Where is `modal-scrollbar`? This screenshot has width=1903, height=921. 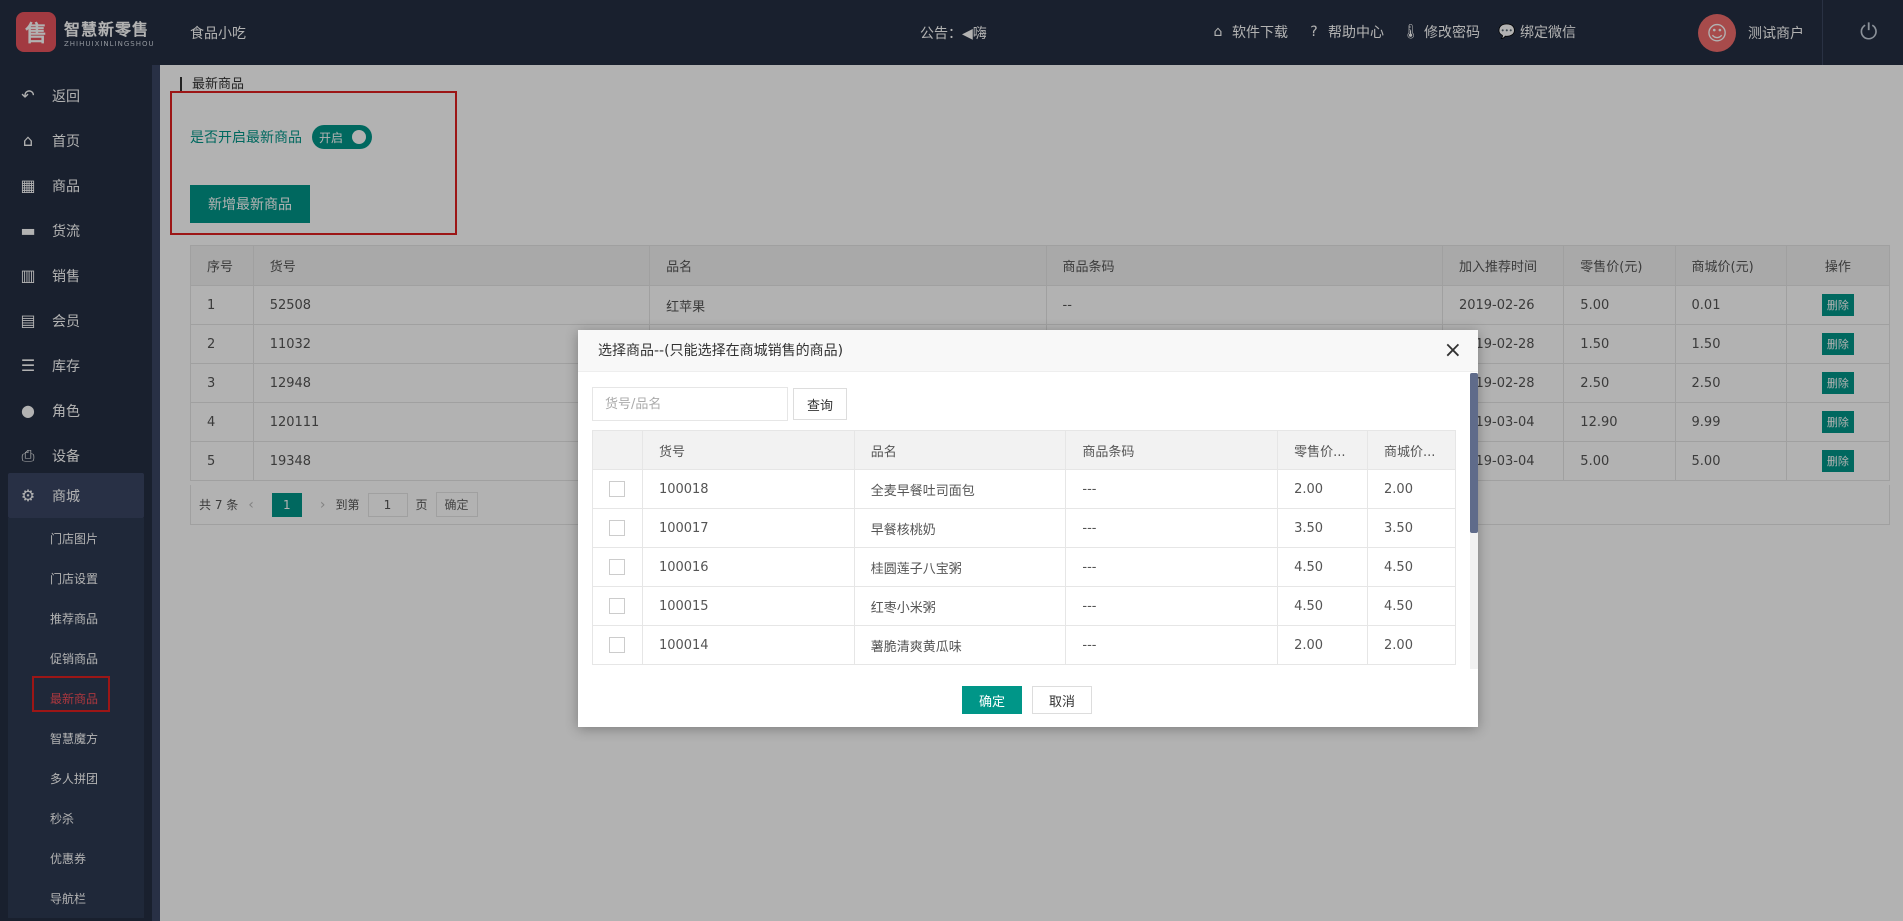
modal-scrollbar is located at coordinates (1474, 521).